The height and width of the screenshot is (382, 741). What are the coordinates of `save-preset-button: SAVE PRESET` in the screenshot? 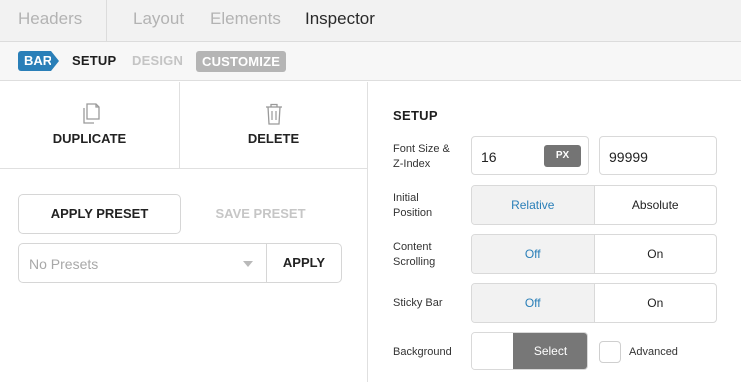 It's located at (260, 214).